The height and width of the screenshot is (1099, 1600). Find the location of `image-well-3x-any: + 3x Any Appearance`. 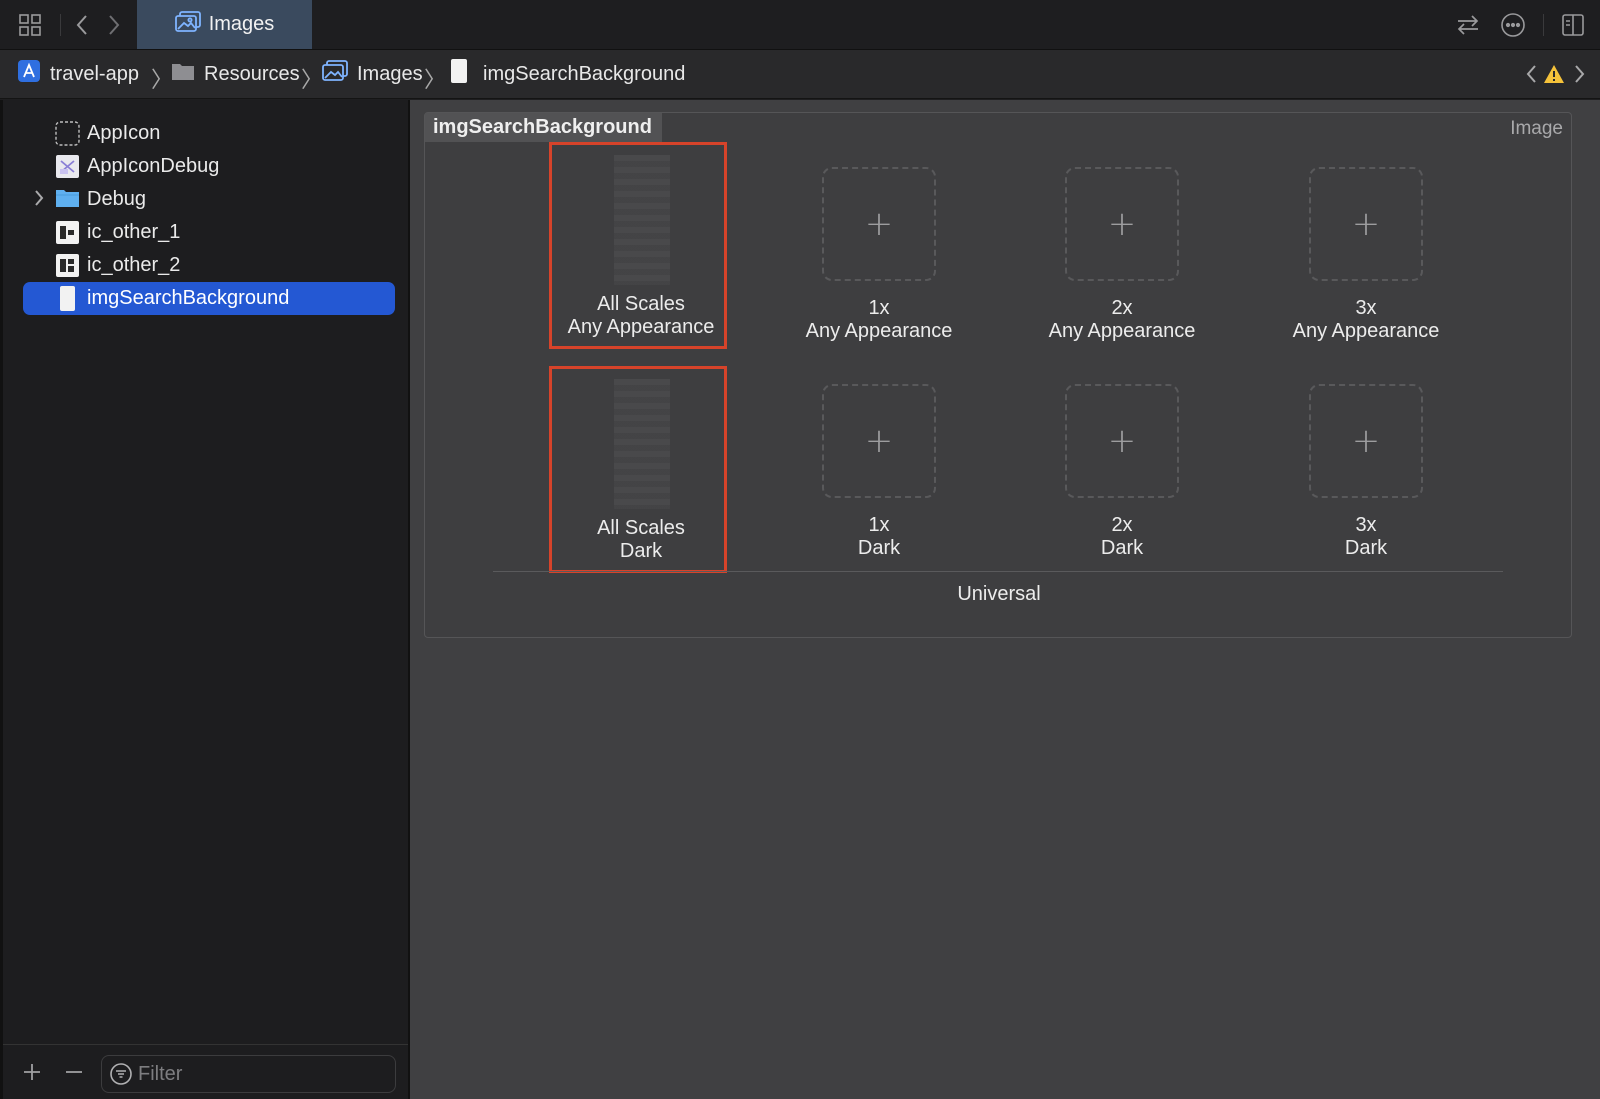

image-well-3x-any: + 3x Any Appearance is located at coordinates (1366, 245).